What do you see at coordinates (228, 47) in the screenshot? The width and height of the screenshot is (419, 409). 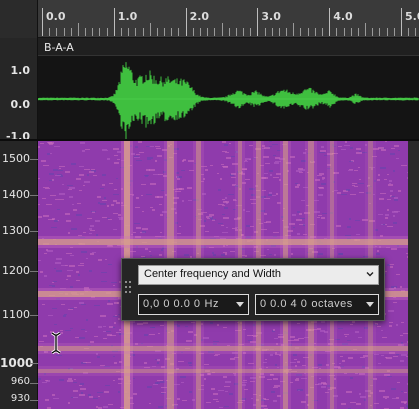 I see `track-header: B-A-A` at bounding box center [228, 47].